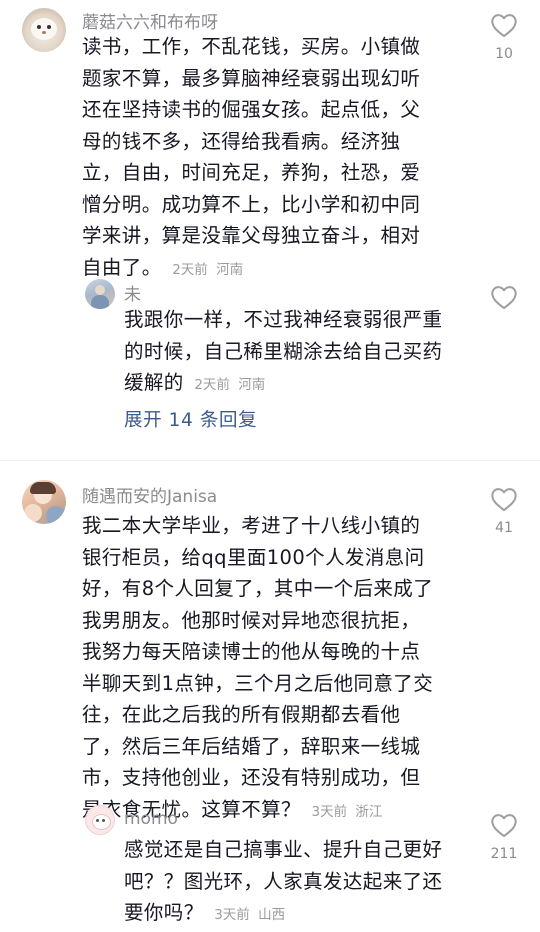 Image resolution: width=540 pixels, height=932 pixels. Describe the element at coordinates (272, 915) in the screenshot. I see `location: 山西` at that location.